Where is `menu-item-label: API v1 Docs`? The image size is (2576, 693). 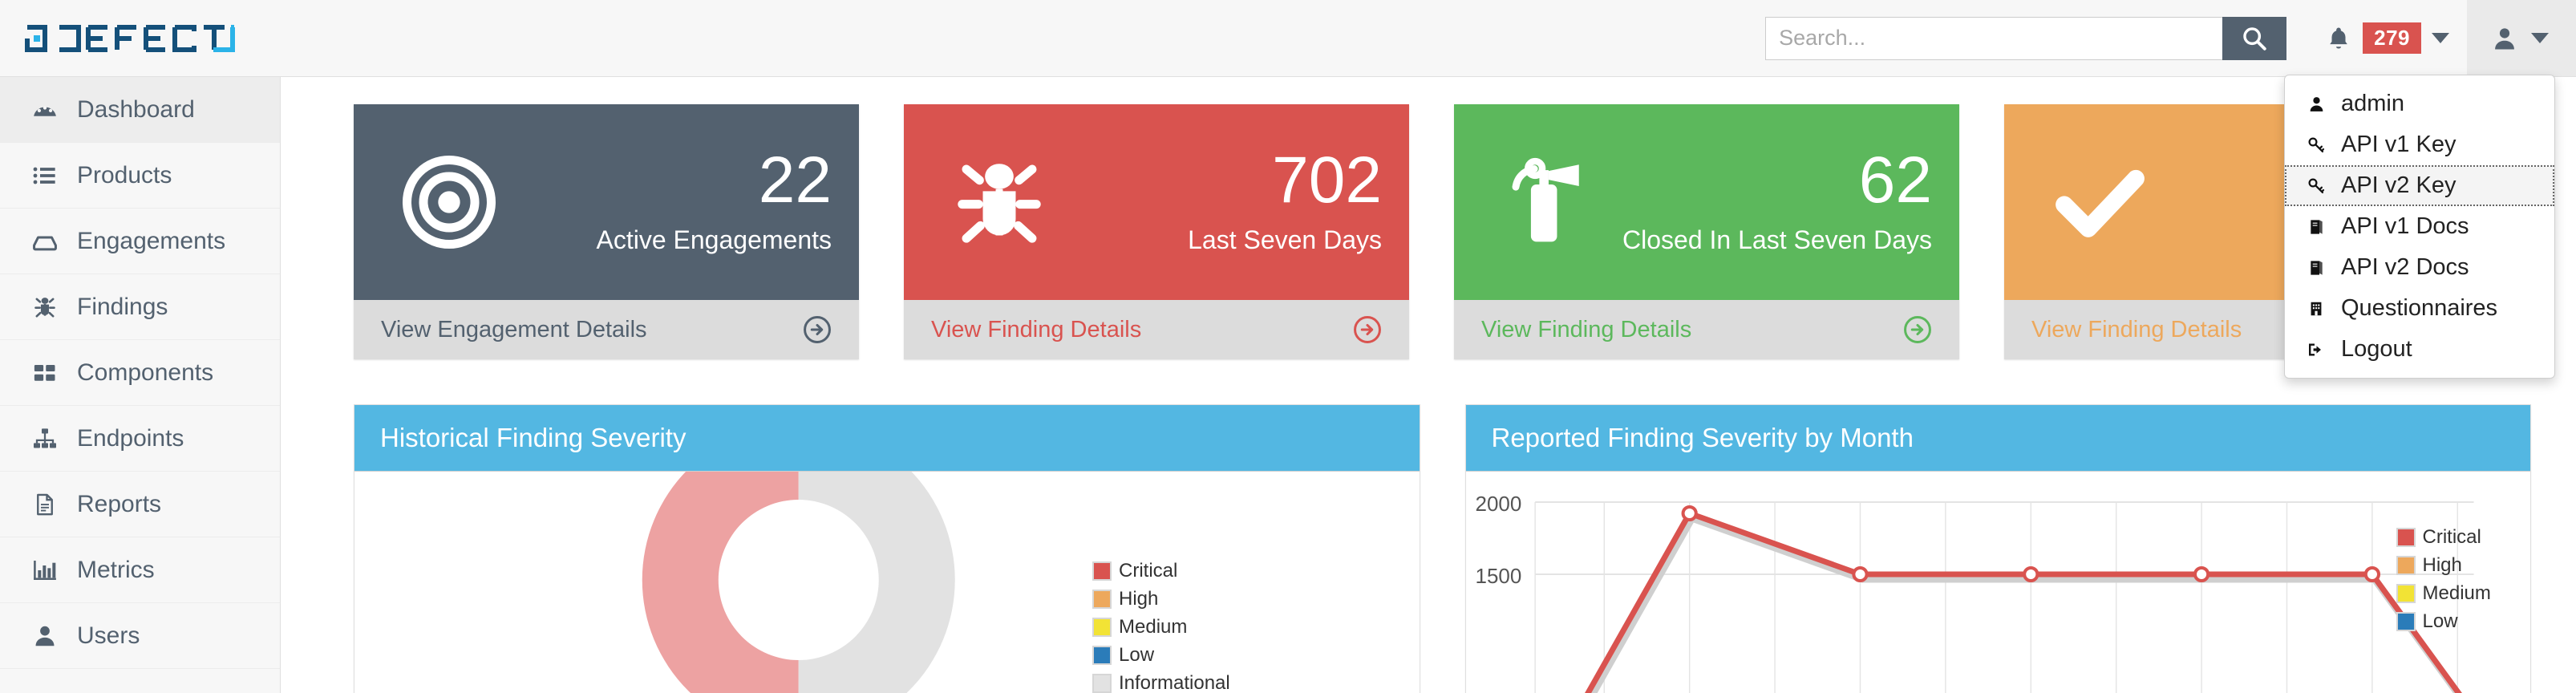
menu-item-label: API v1 Docs is located at coordinates (2405, 226).